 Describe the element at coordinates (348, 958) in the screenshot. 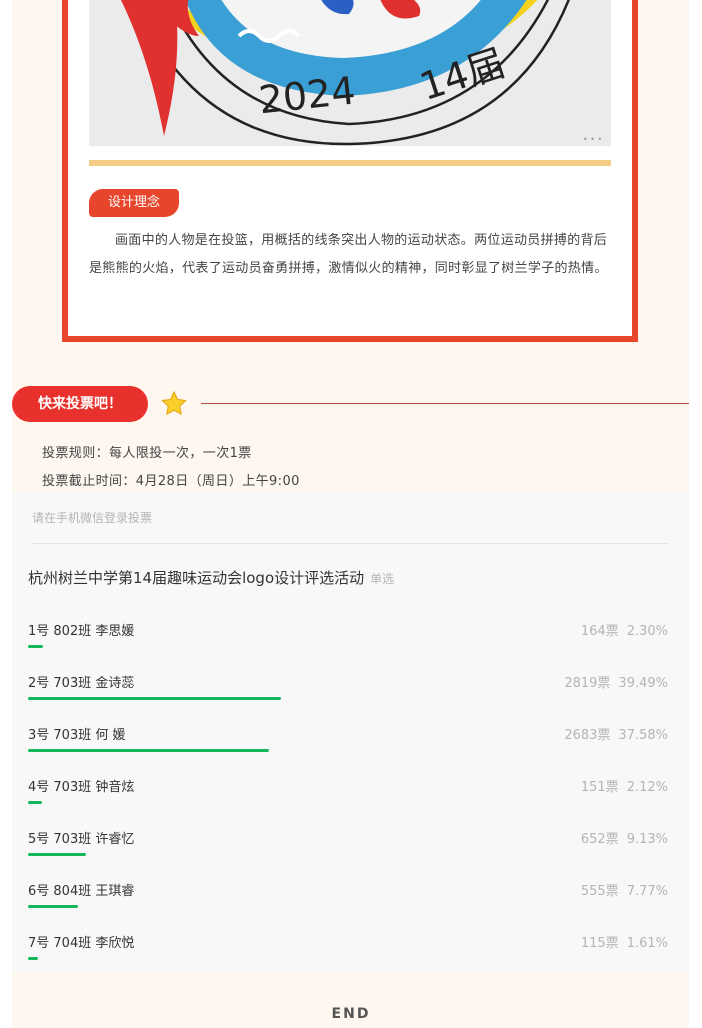

I see `poll-option: 7号 704班 李欣悦 115票 1.61%` at that location.